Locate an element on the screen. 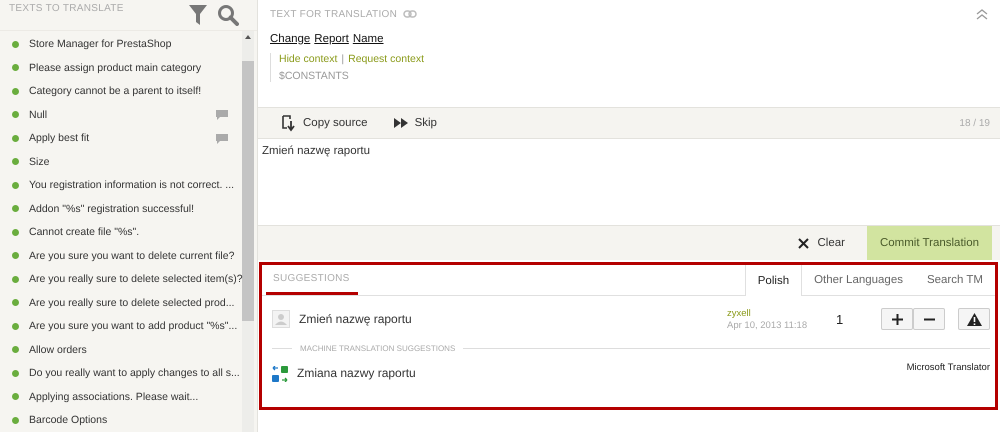 This screenshot has height=432, width=1000. text-list-item: Cannot create file "%s". is located at coordinates (121, 232).